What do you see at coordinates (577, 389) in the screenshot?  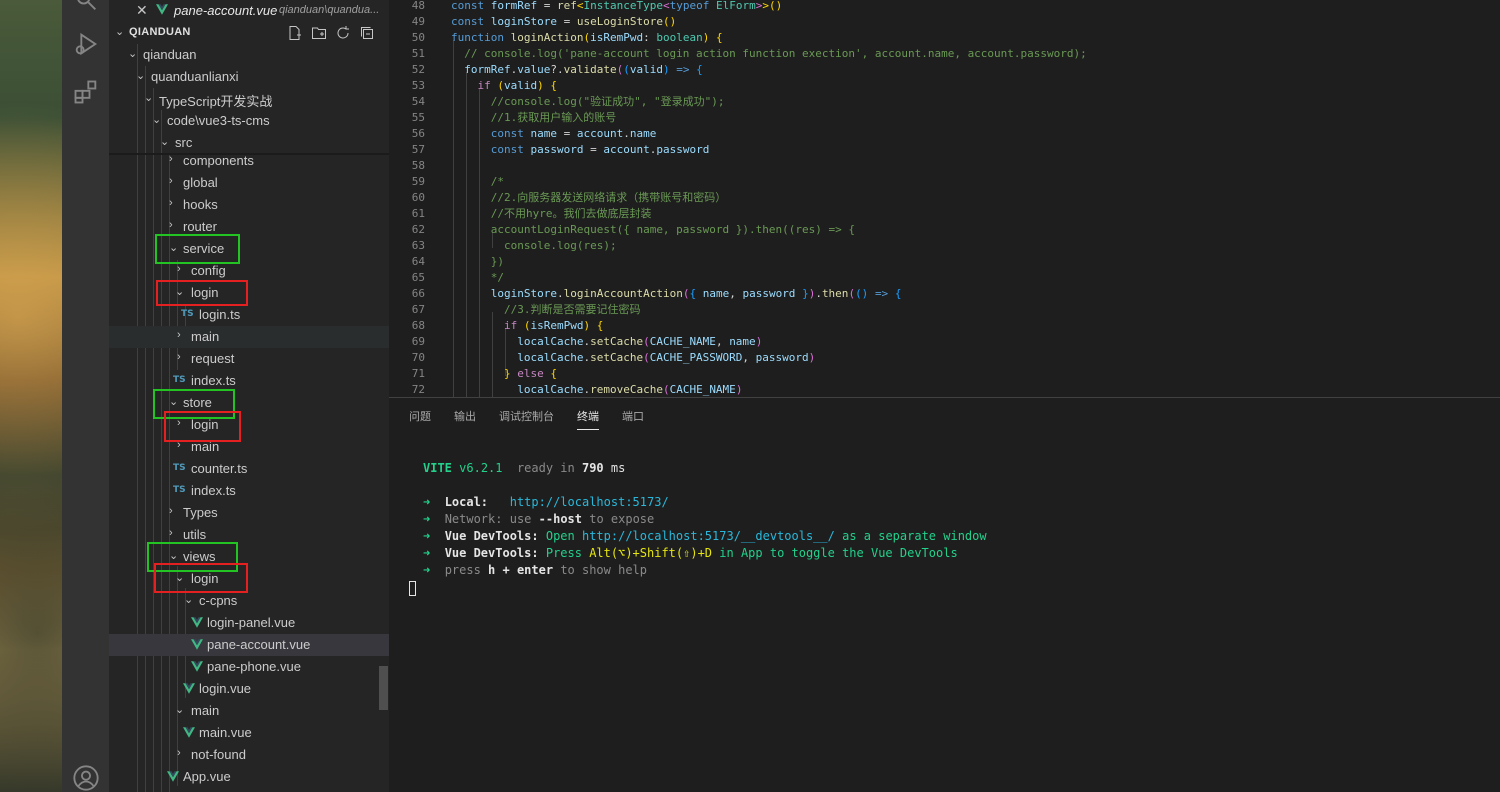 I see `code-line: 72 localCache.removeCache(CACHE_NAME)` at bounding box center [577, 389].